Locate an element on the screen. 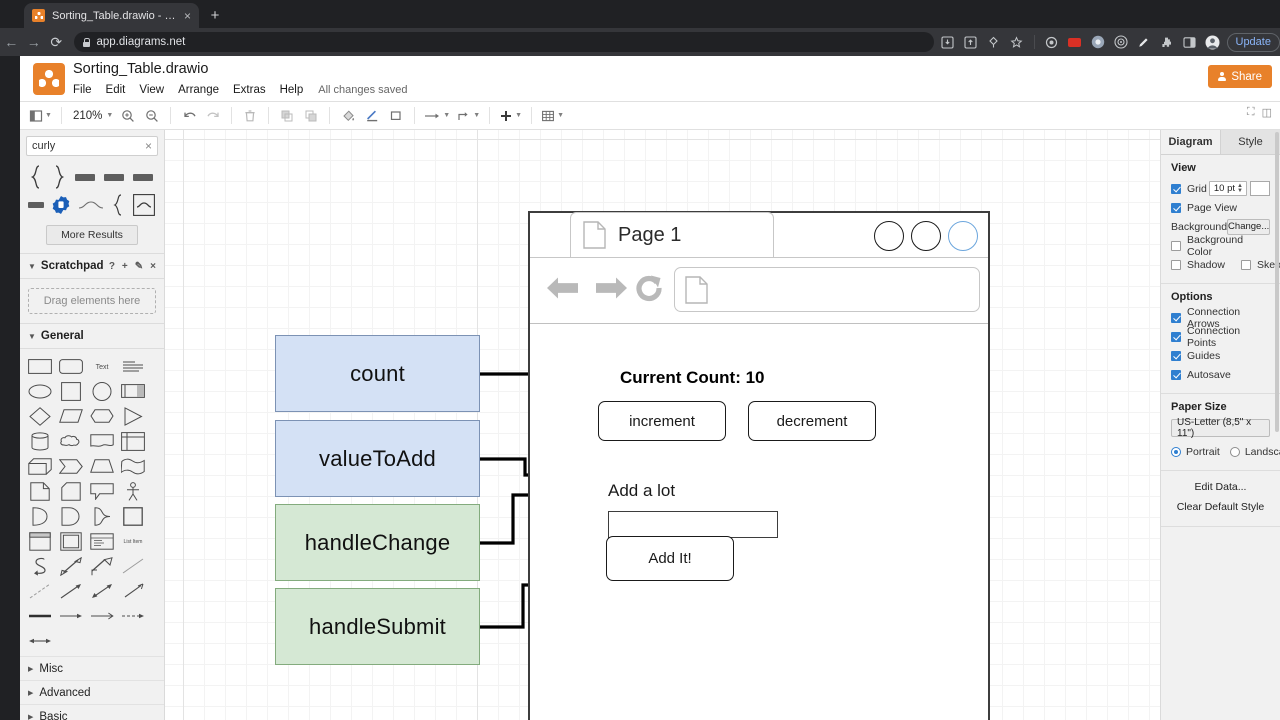 This screenshot has height=720, width=1280. shape-double-arrow-line-icon is located at coordinates (102, 591).